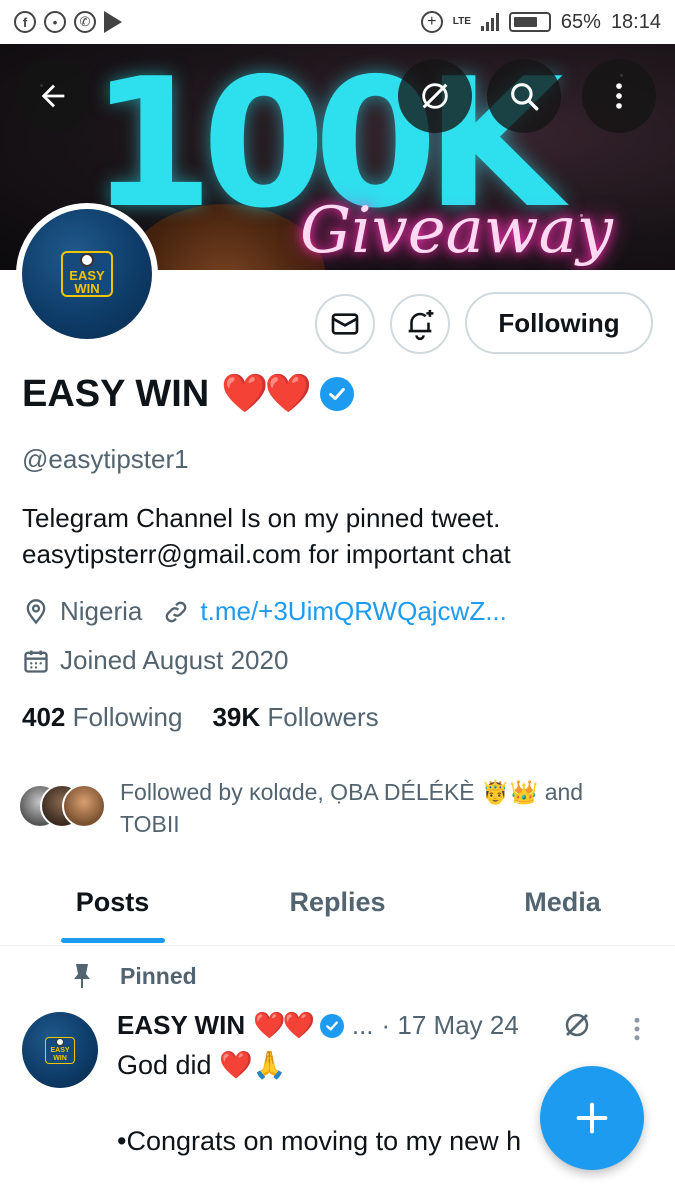 The image size is (675, 1200). Describe the element at coordinates (323, 717) in the screenshot. I see `followers-label: Followers` at that location.